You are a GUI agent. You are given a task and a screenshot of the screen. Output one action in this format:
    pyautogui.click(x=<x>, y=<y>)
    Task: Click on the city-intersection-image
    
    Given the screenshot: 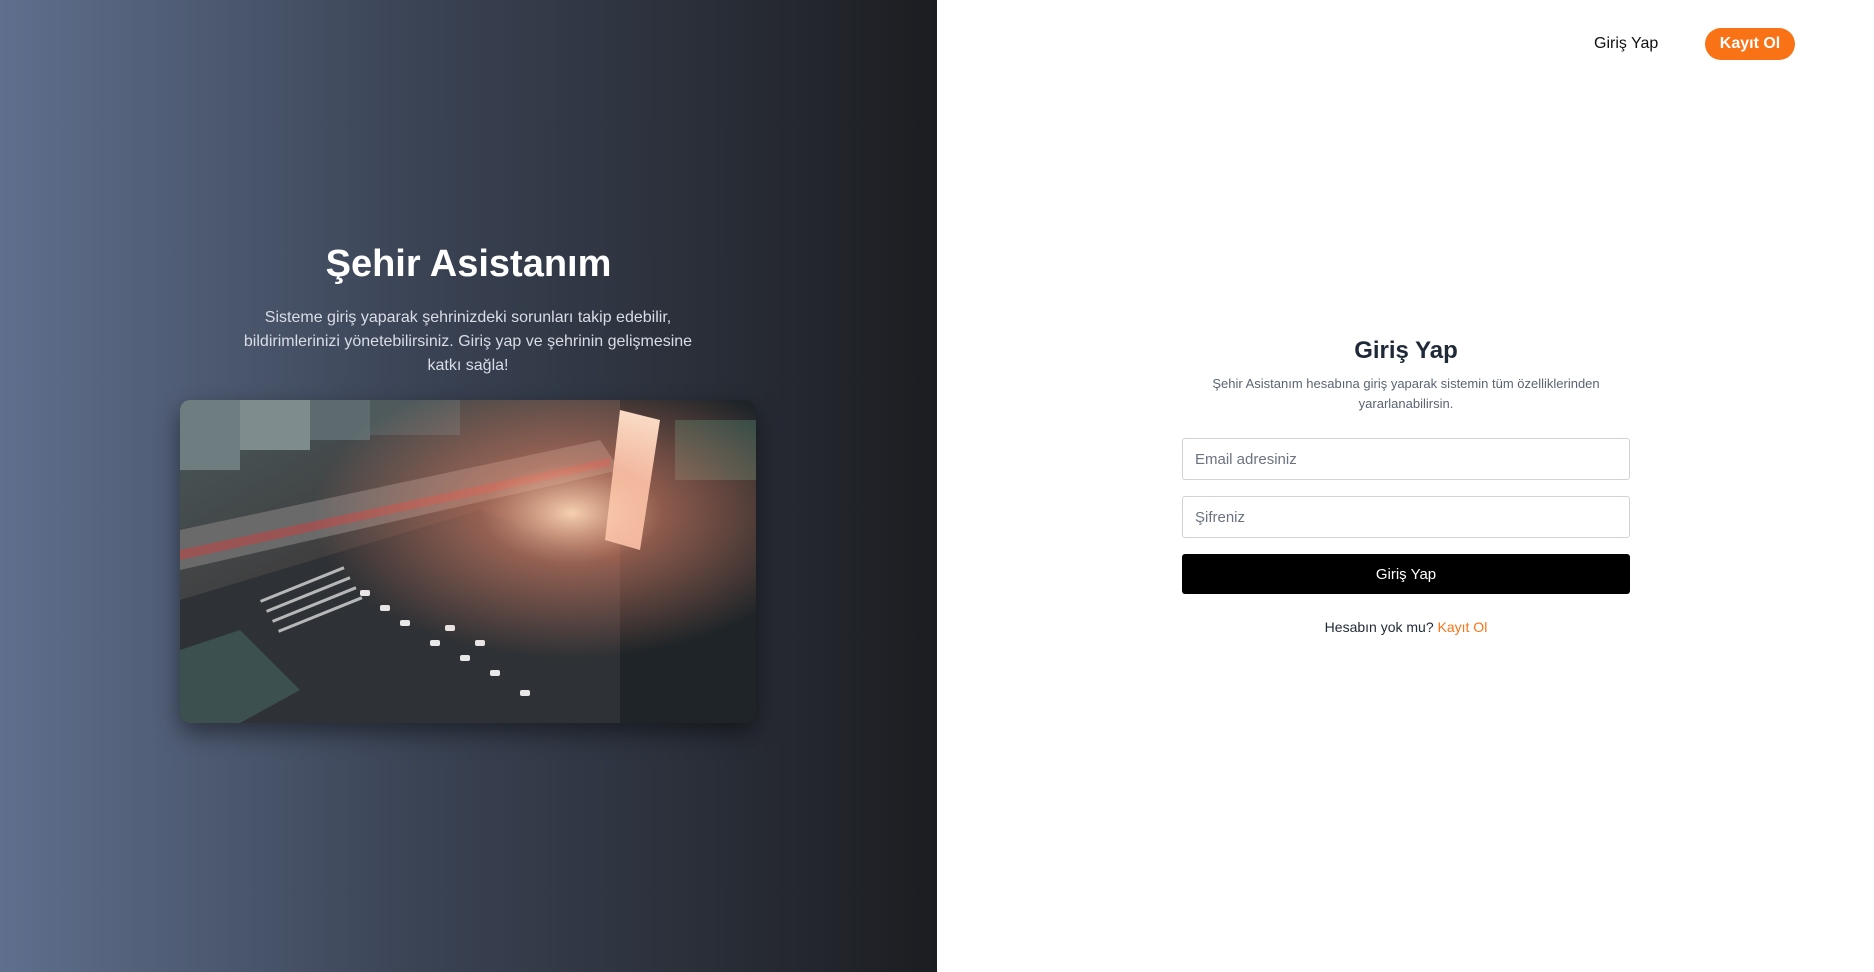 What is the action you would take?
    pyautogui.click(x=468, y=561)
    